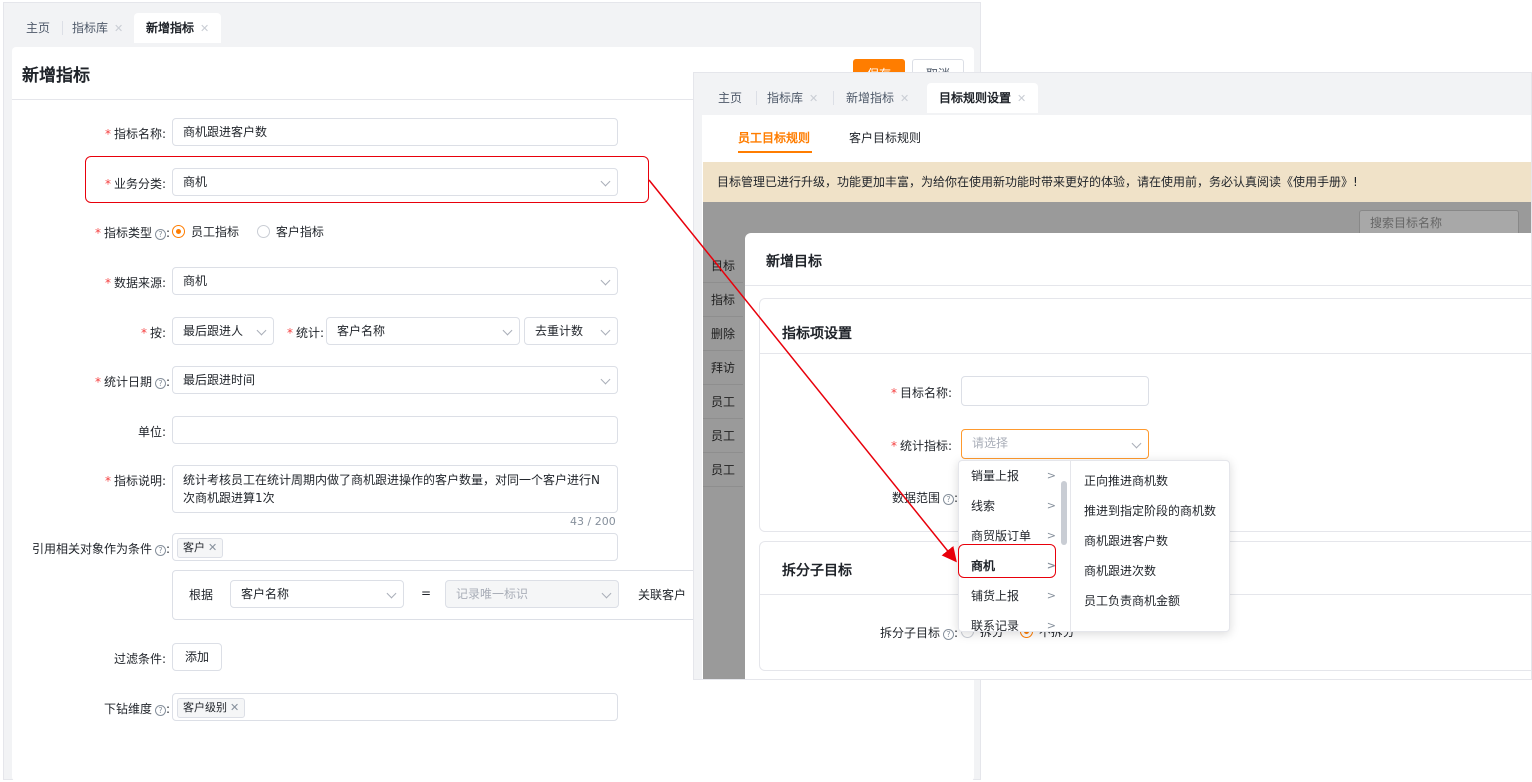  What do you see at coordinates (201, 595) in the screenshot?
I see `basis-label: 根据` at bounding box center [201, 595].